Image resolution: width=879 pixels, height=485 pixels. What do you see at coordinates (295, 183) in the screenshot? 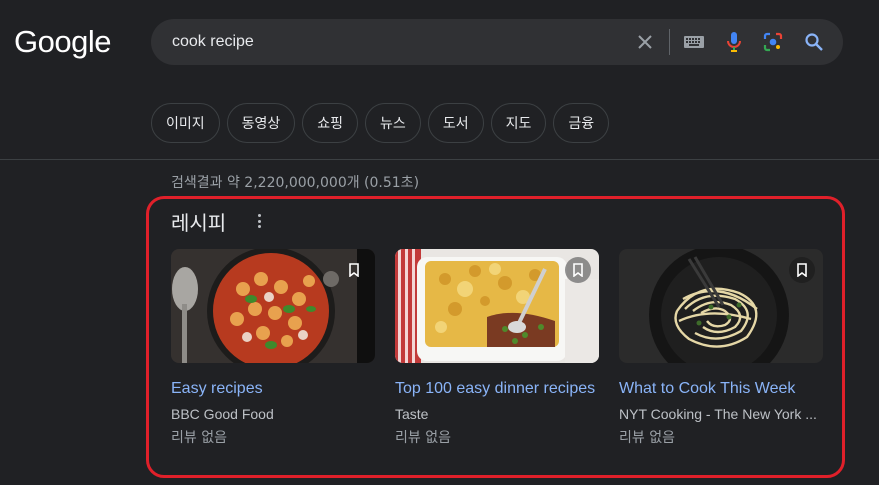
I see `result-stats: 검색결과 약 2,220,000,000개 (0.51초)` at bounding box center [295, 183].